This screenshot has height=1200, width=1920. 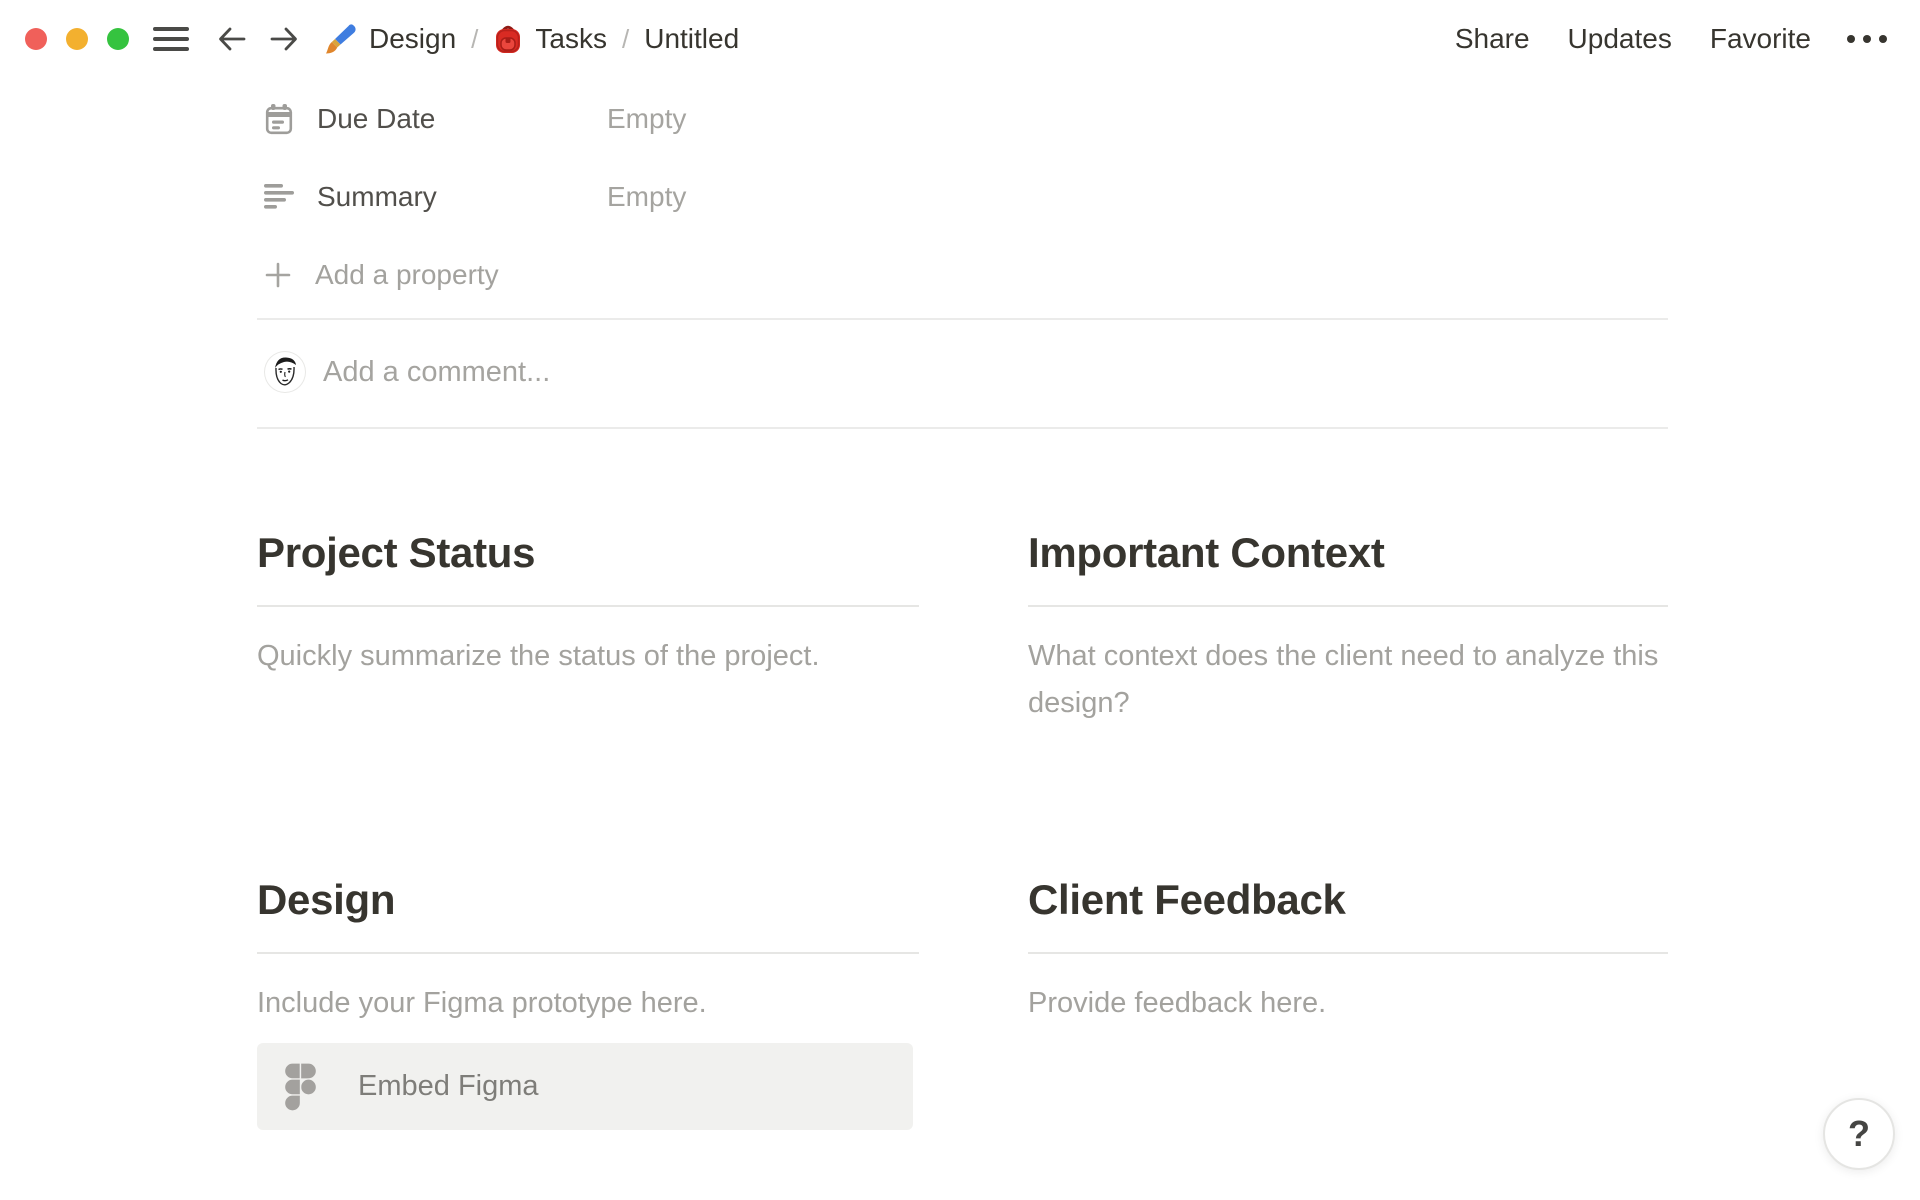 What do you see at coordinates (508, 39) in the screenshot?
I see `backpack-icon` at bounding box center [508, 39].